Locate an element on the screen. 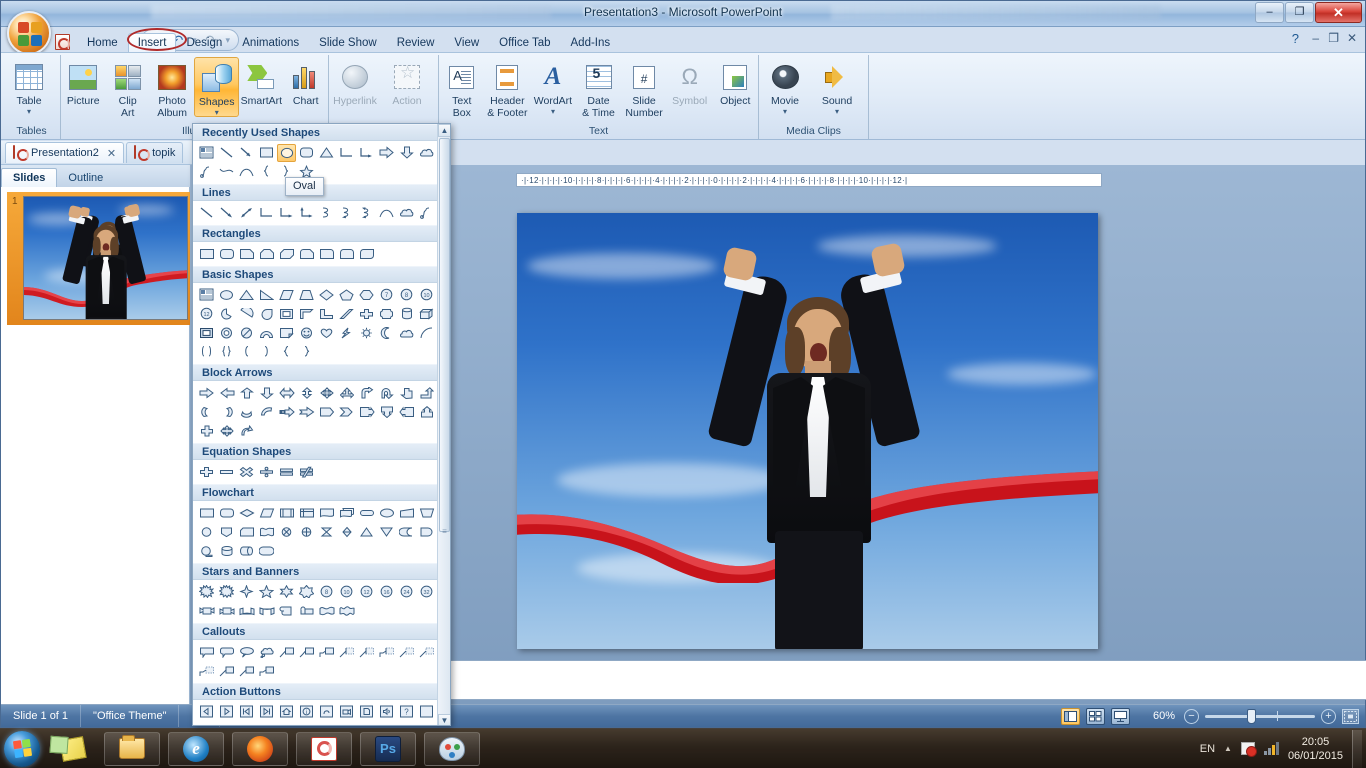 The width and height of the screenshot is (1366, 768). insert-hyperlink-button: Hyperlink is located at coordinates (355, 82).